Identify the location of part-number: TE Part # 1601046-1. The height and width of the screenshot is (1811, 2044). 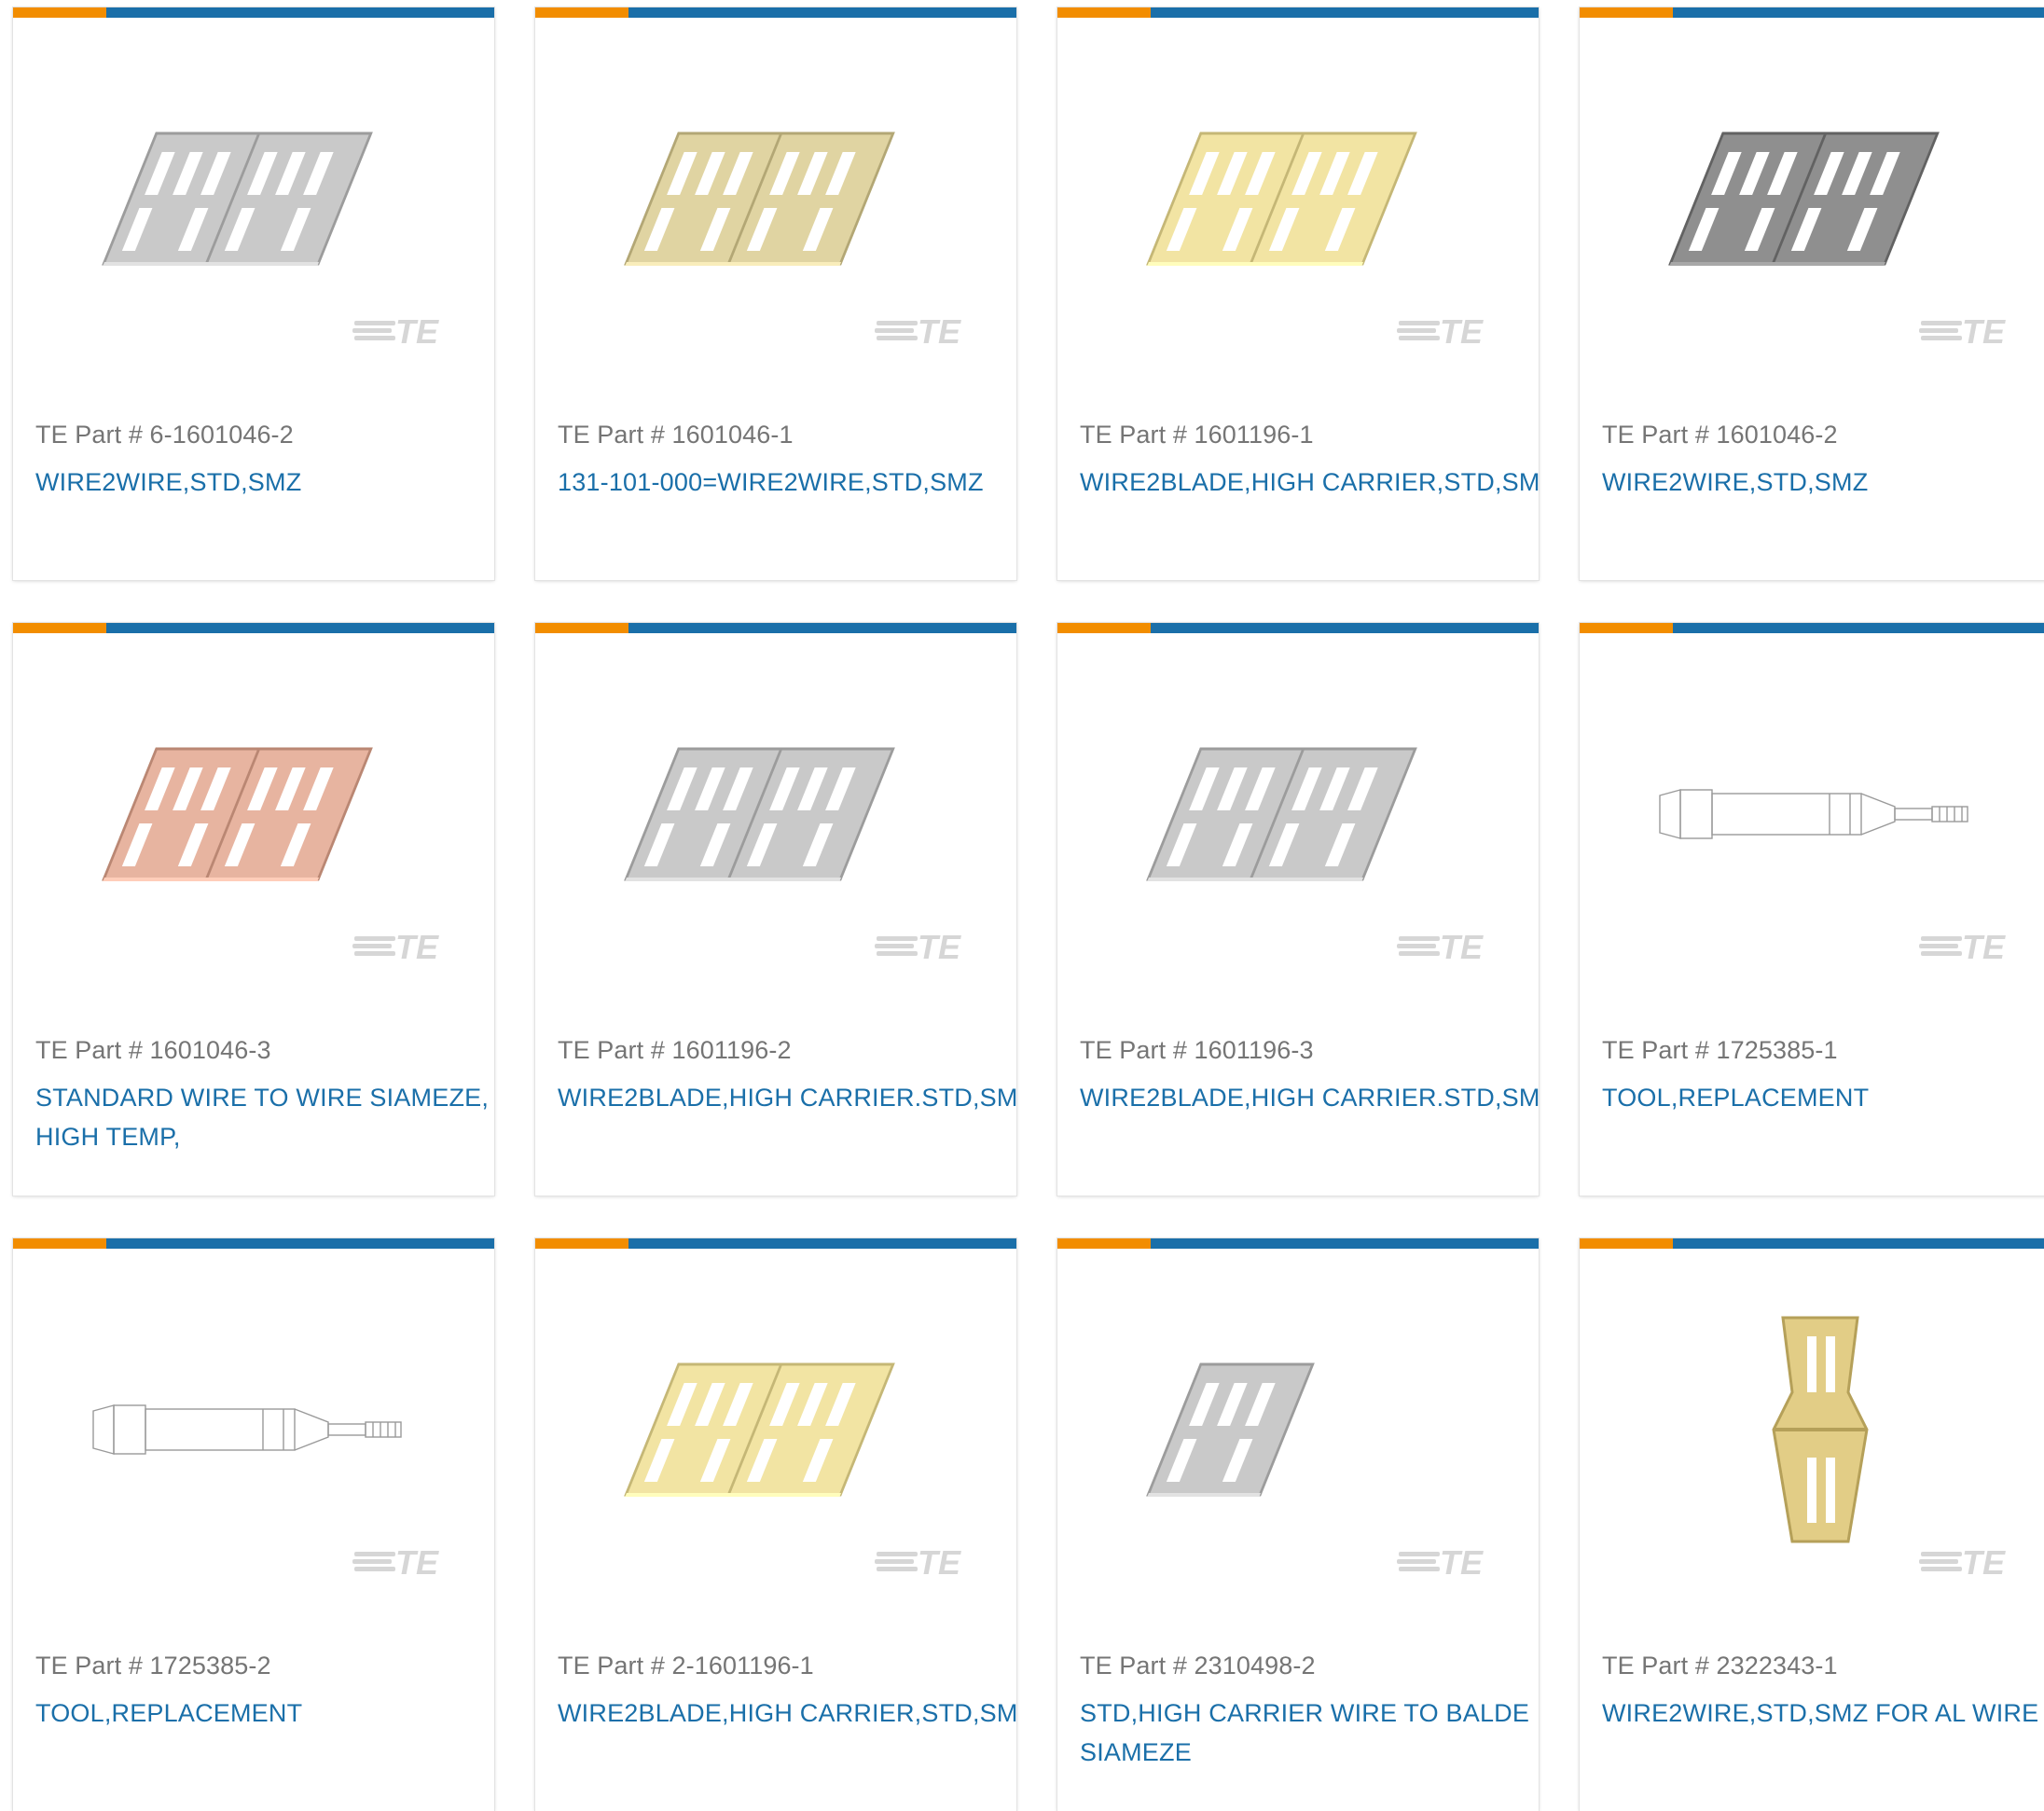
(676, 435).